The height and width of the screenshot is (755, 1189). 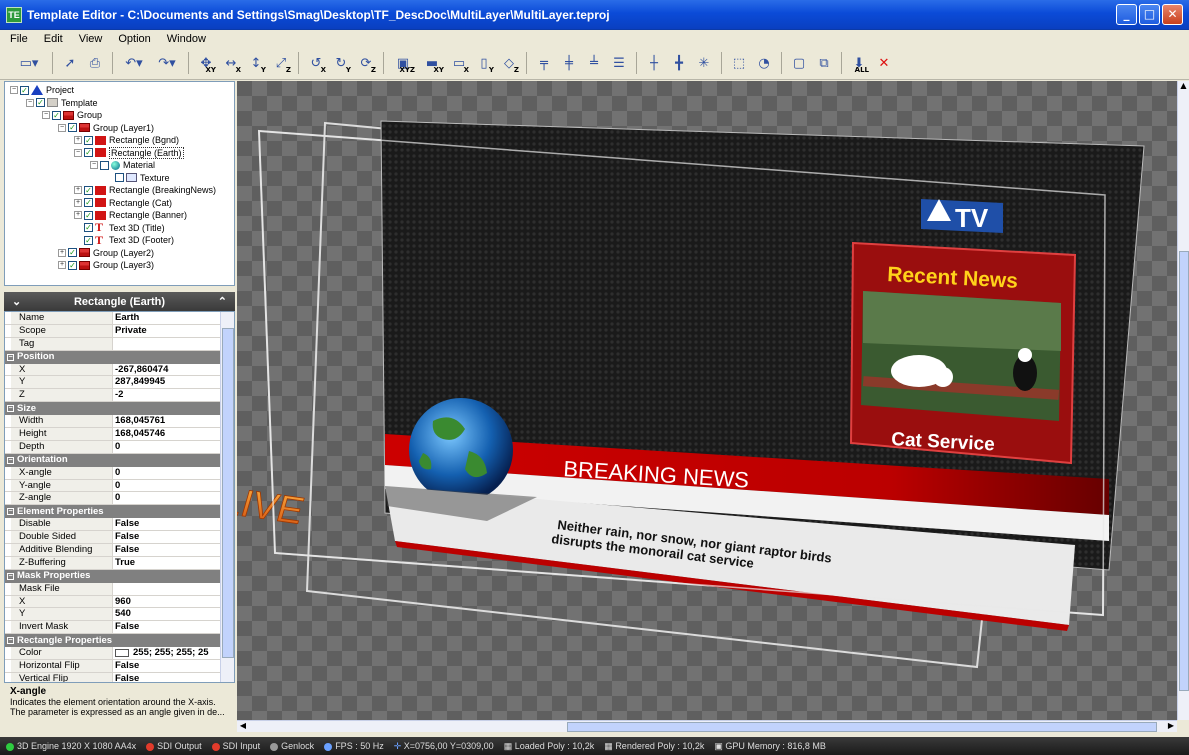 I want to click on scroll-left-icon: ◀, so click(x=243, y=725).